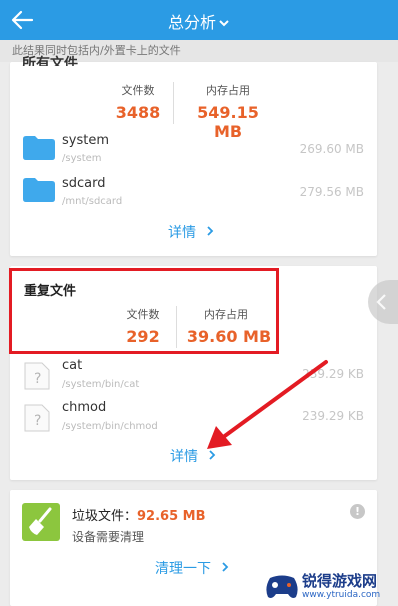 The width and height of the screenshot is (398, 606). Describe the element at coordinates (331, 192) in the screenshot. I see `item-size: 279.56 MB` at that location.